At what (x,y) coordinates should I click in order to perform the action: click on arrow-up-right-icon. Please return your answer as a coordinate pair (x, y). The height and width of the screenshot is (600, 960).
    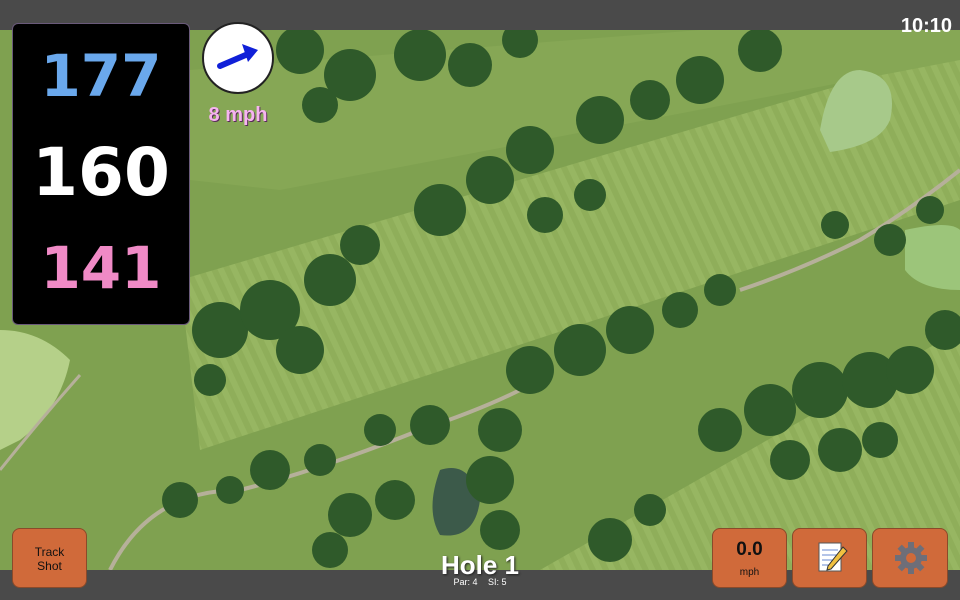
    Looking at the image, I should click on (237, 56).